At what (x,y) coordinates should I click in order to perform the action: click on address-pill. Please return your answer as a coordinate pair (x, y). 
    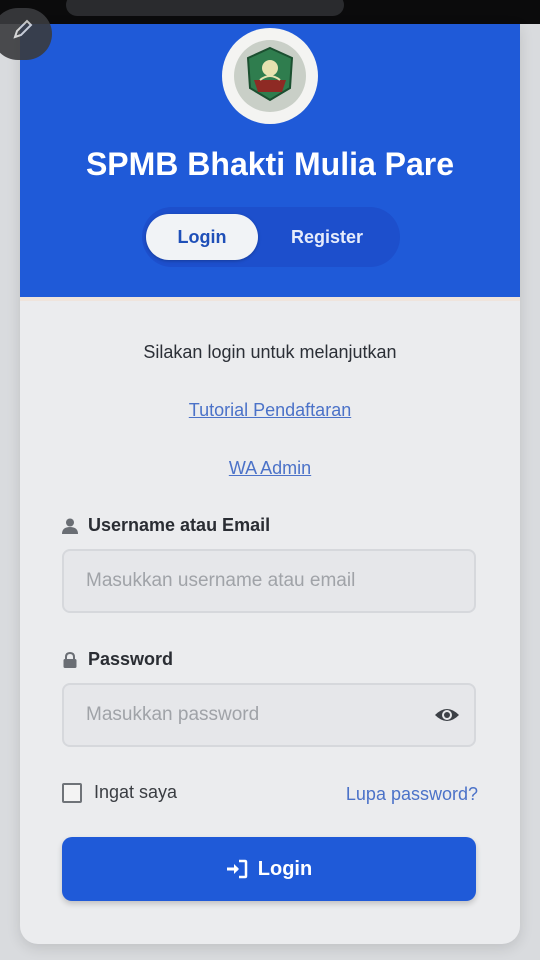
    Looking at the image, I should click on (205, 8).